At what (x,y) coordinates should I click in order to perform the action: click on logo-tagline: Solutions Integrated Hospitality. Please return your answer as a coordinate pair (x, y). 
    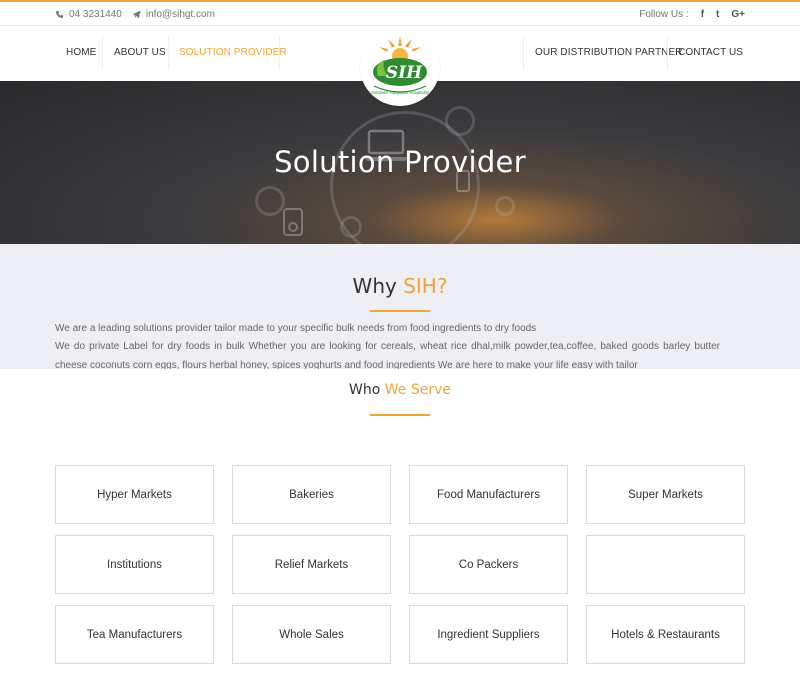
    Looking at the image, I should click on (400, 92).